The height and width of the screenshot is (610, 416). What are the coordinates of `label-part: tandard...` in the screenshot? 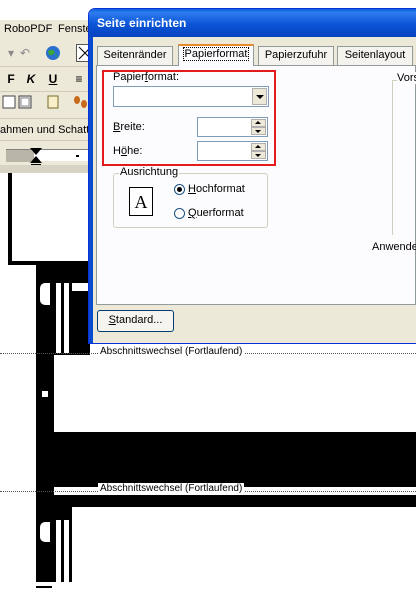 It's located at (139, 320).